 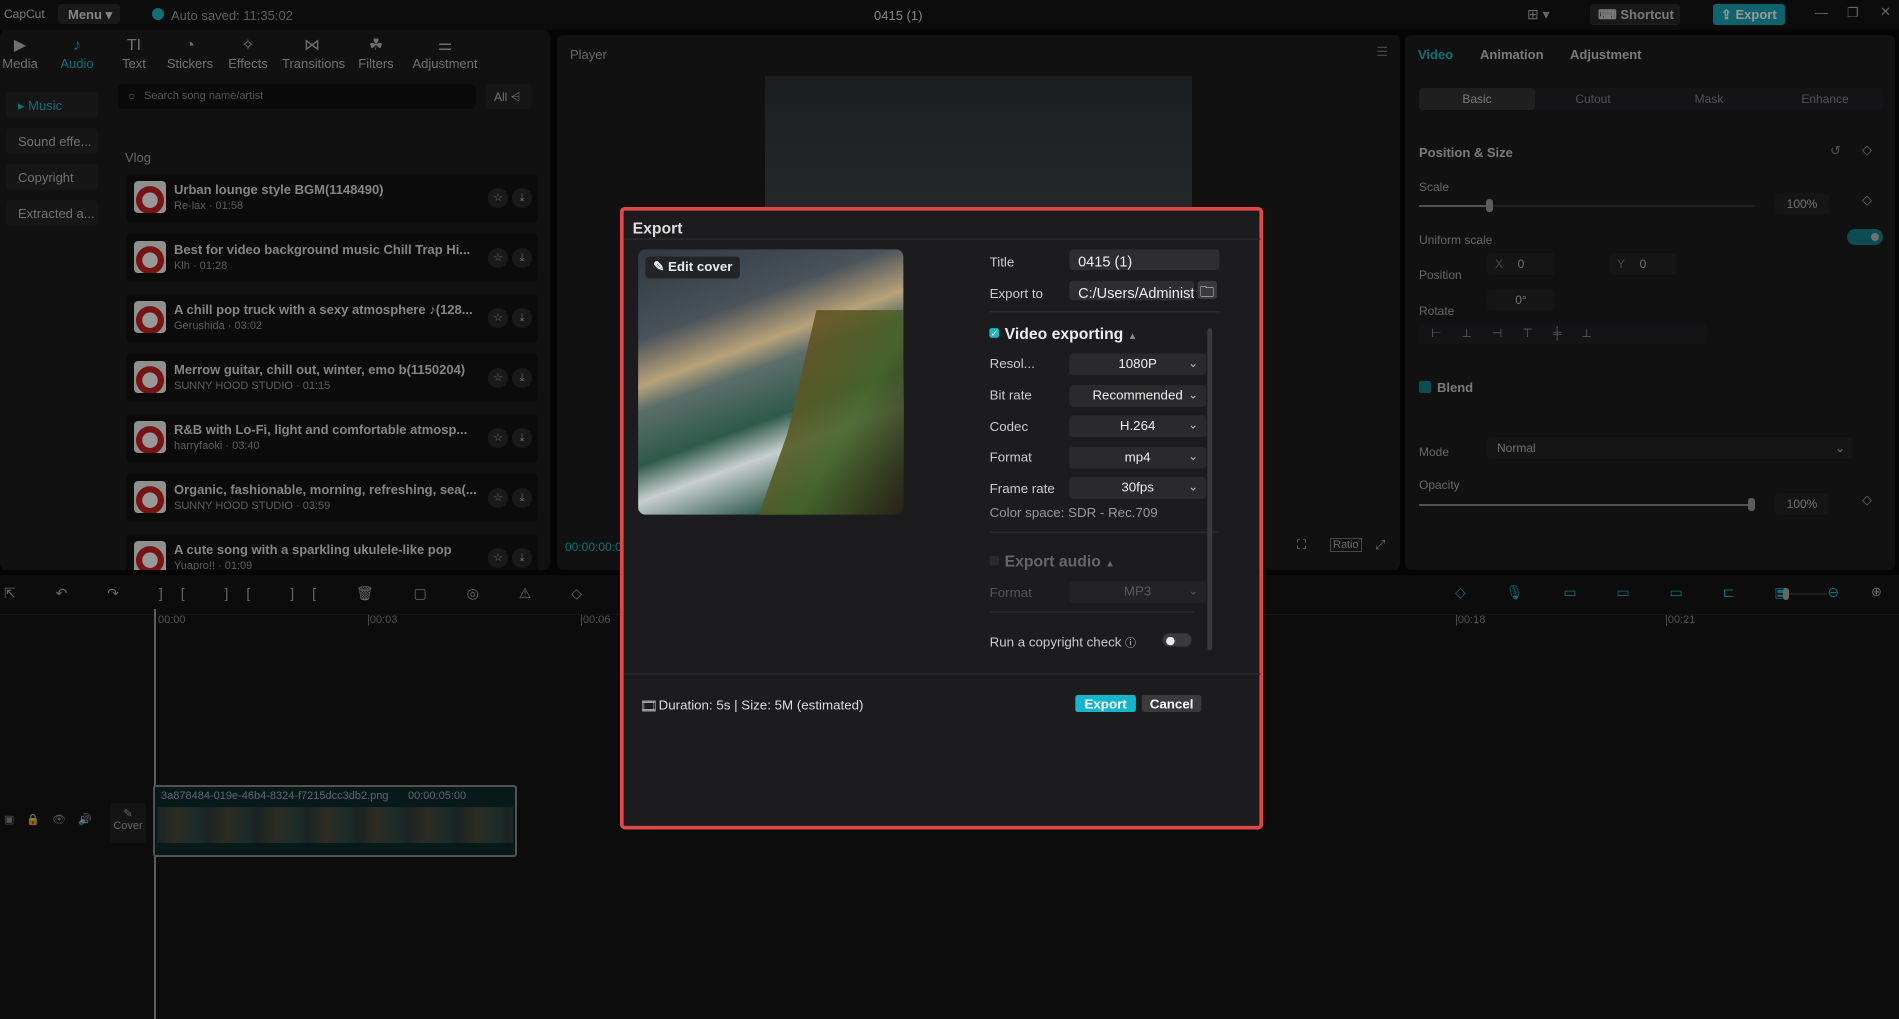 What do you see at coordinates (1587, 205) in the screenshot?
I see `scale-slider` at bounding box center [1587, 205].